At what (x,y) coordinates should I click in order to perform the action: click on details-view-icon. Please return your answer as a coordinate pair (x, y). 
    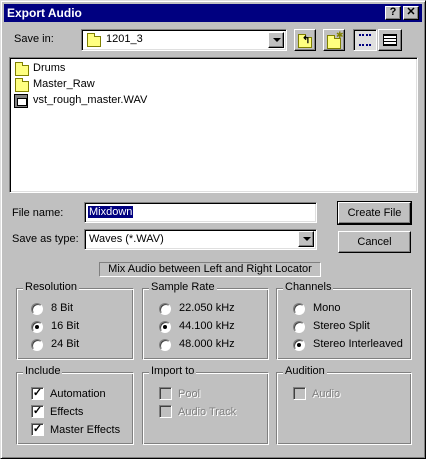
    Looking at the image, I should click on (390, 40).